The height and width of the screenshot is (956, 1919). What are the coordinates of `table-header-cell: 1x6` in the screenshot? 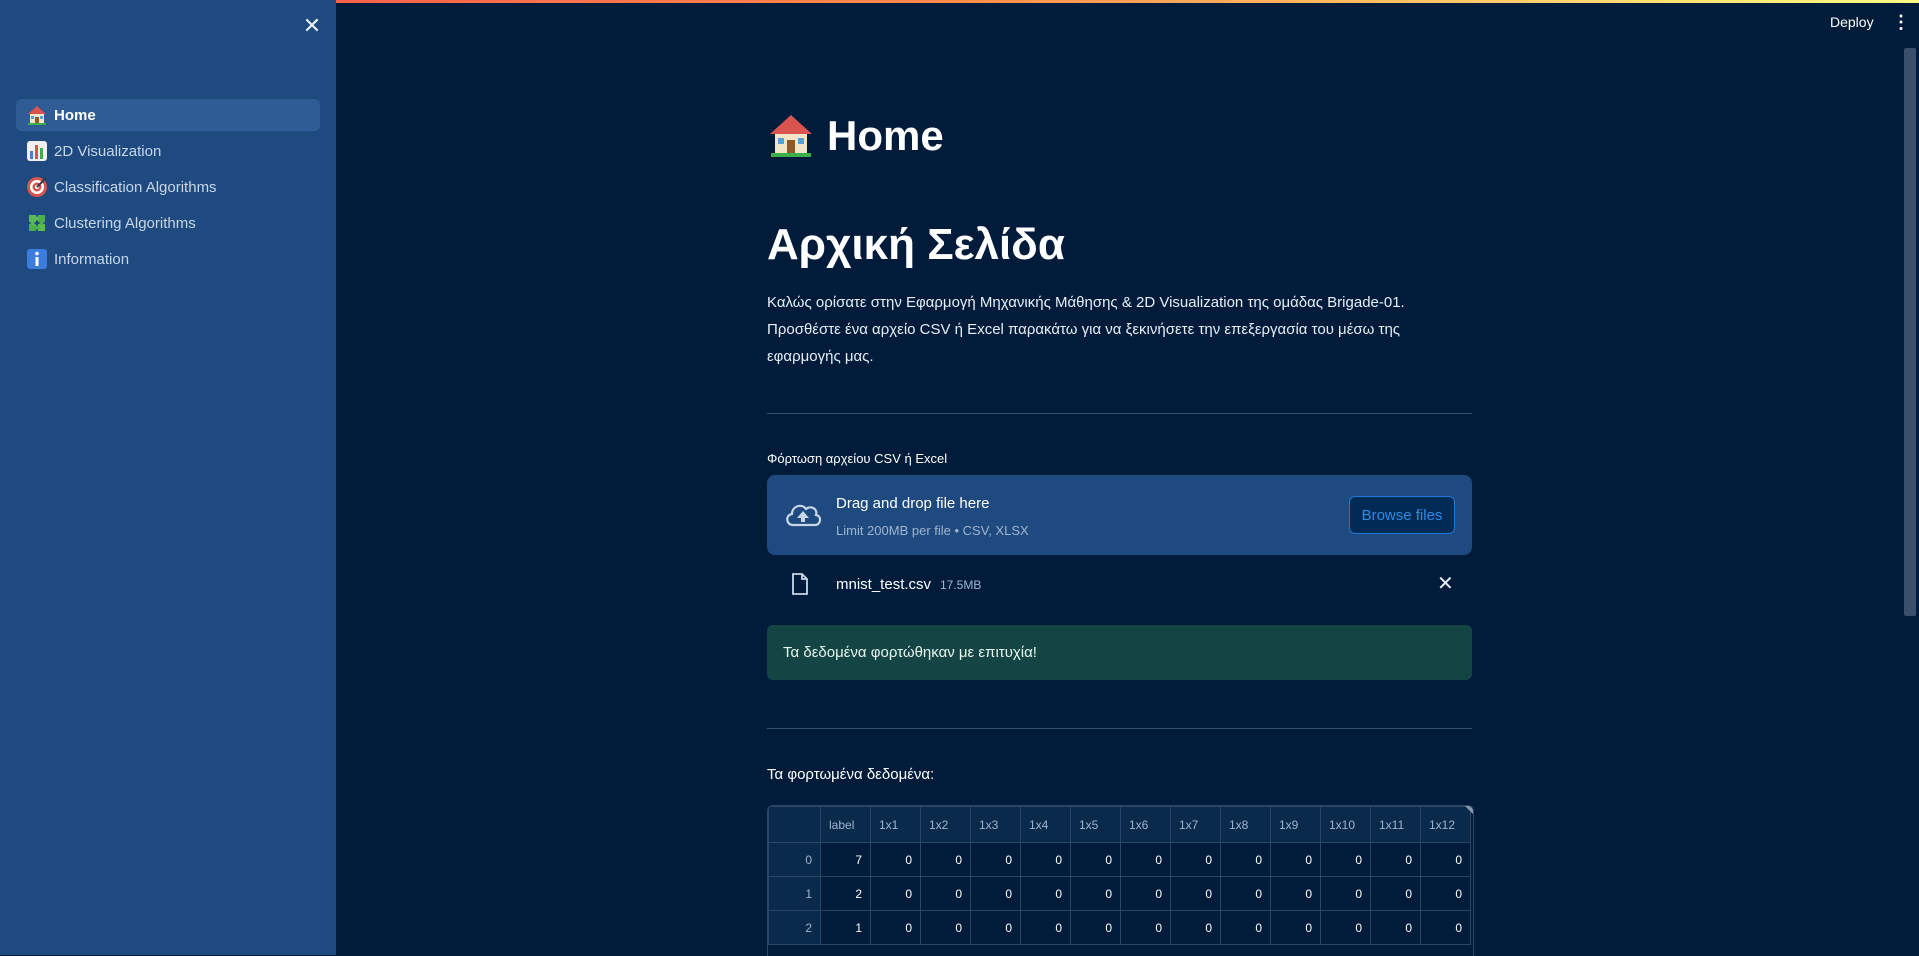 It's located at (1145, 824).